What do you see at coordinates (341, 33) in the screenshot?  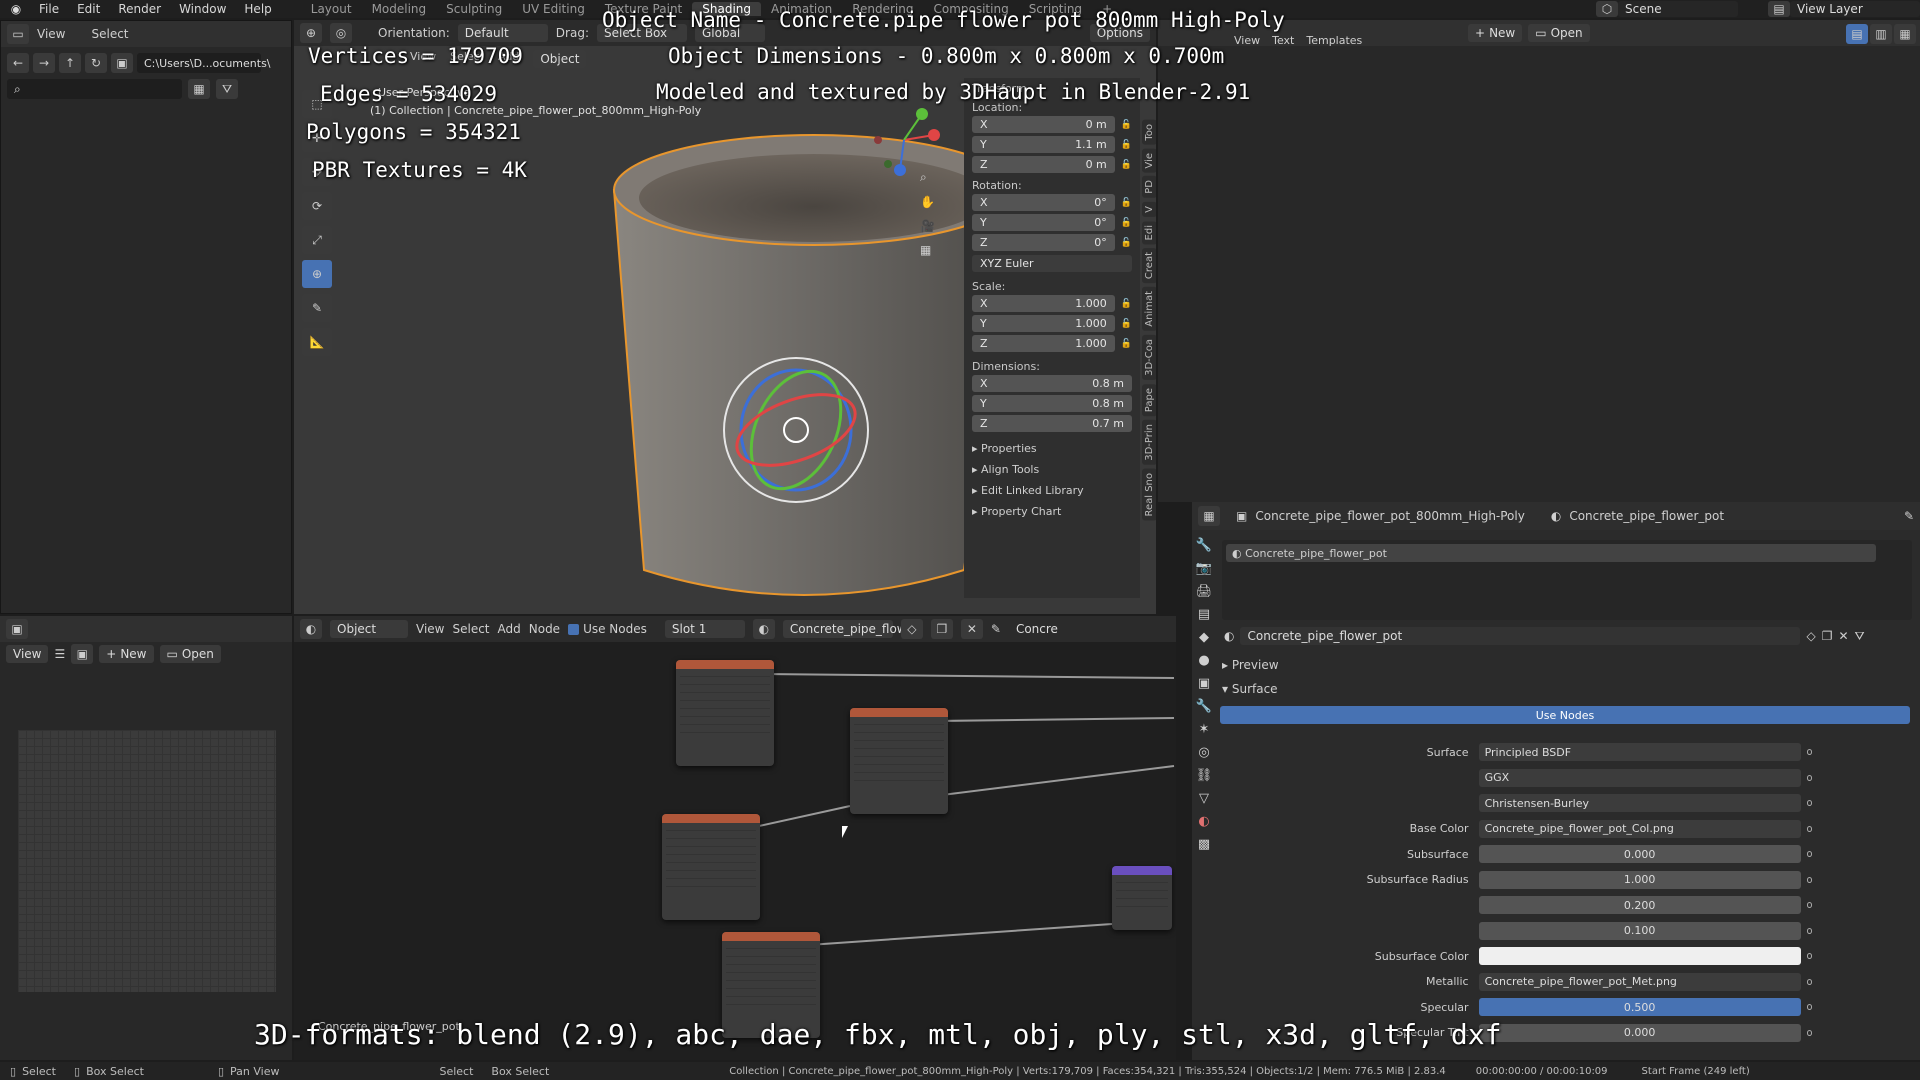 I see `transform-pivot-icon: ◎` at bounding box center [341, 33].